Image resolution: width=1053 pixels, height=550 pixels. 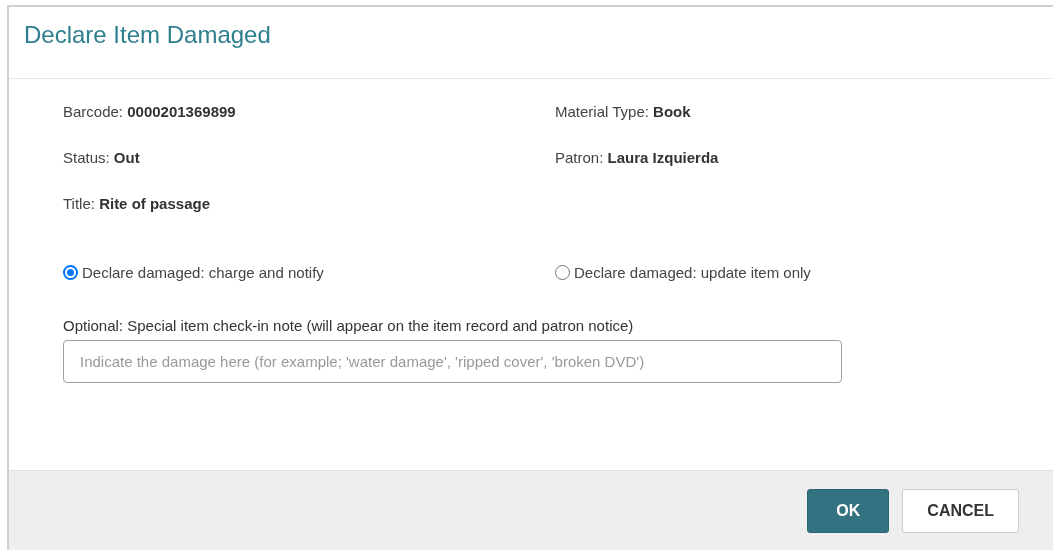 What do you see at coordinates (452, 361) in the screenshot?
I see `note-field: Indicate the damage here (for example; 'water damage', 'ripped cover', 'broken DVD')` at bounding box center [452, 361].